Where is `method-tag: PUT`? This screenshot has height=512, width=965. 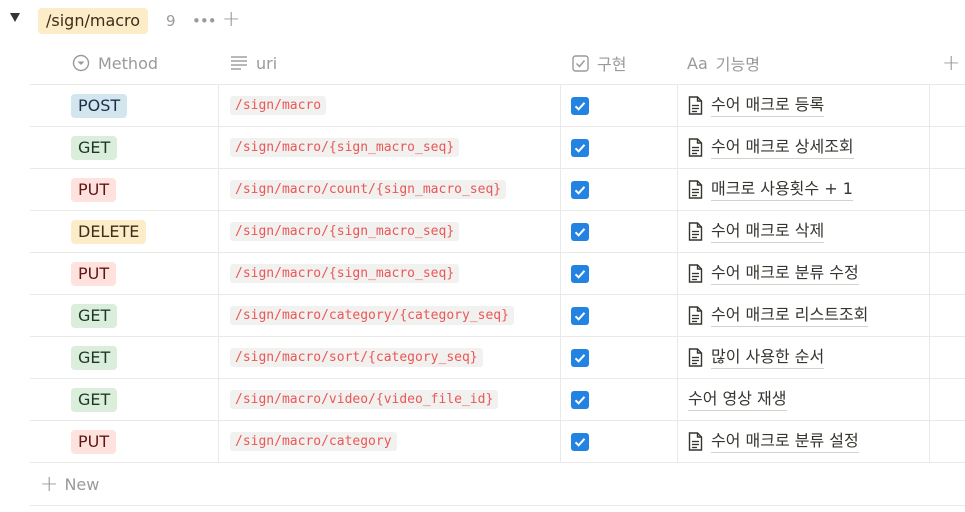
method-tag: PUT is located at coordinates (94, 189).